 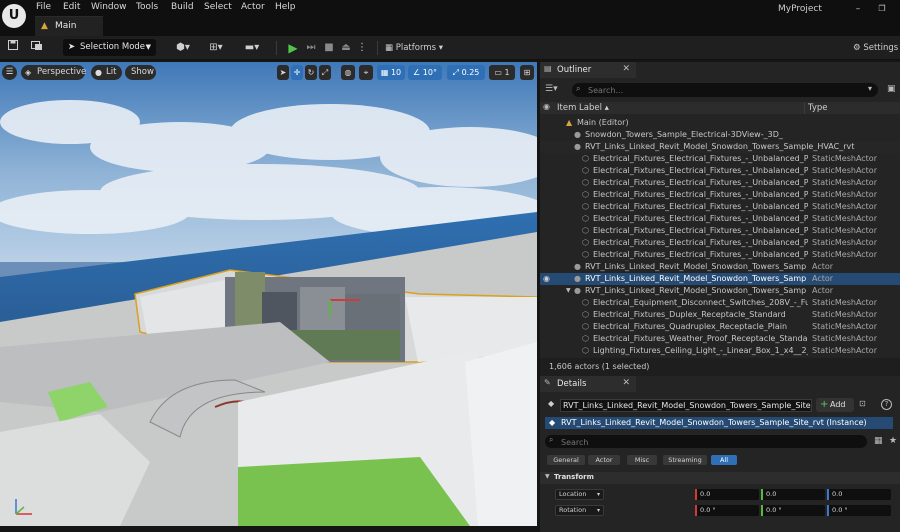 What do you see at coordinates (862, 403) in the screenshot?
I see `blueprint-convert-icon: ⊡` at bounding box center [862, 403].